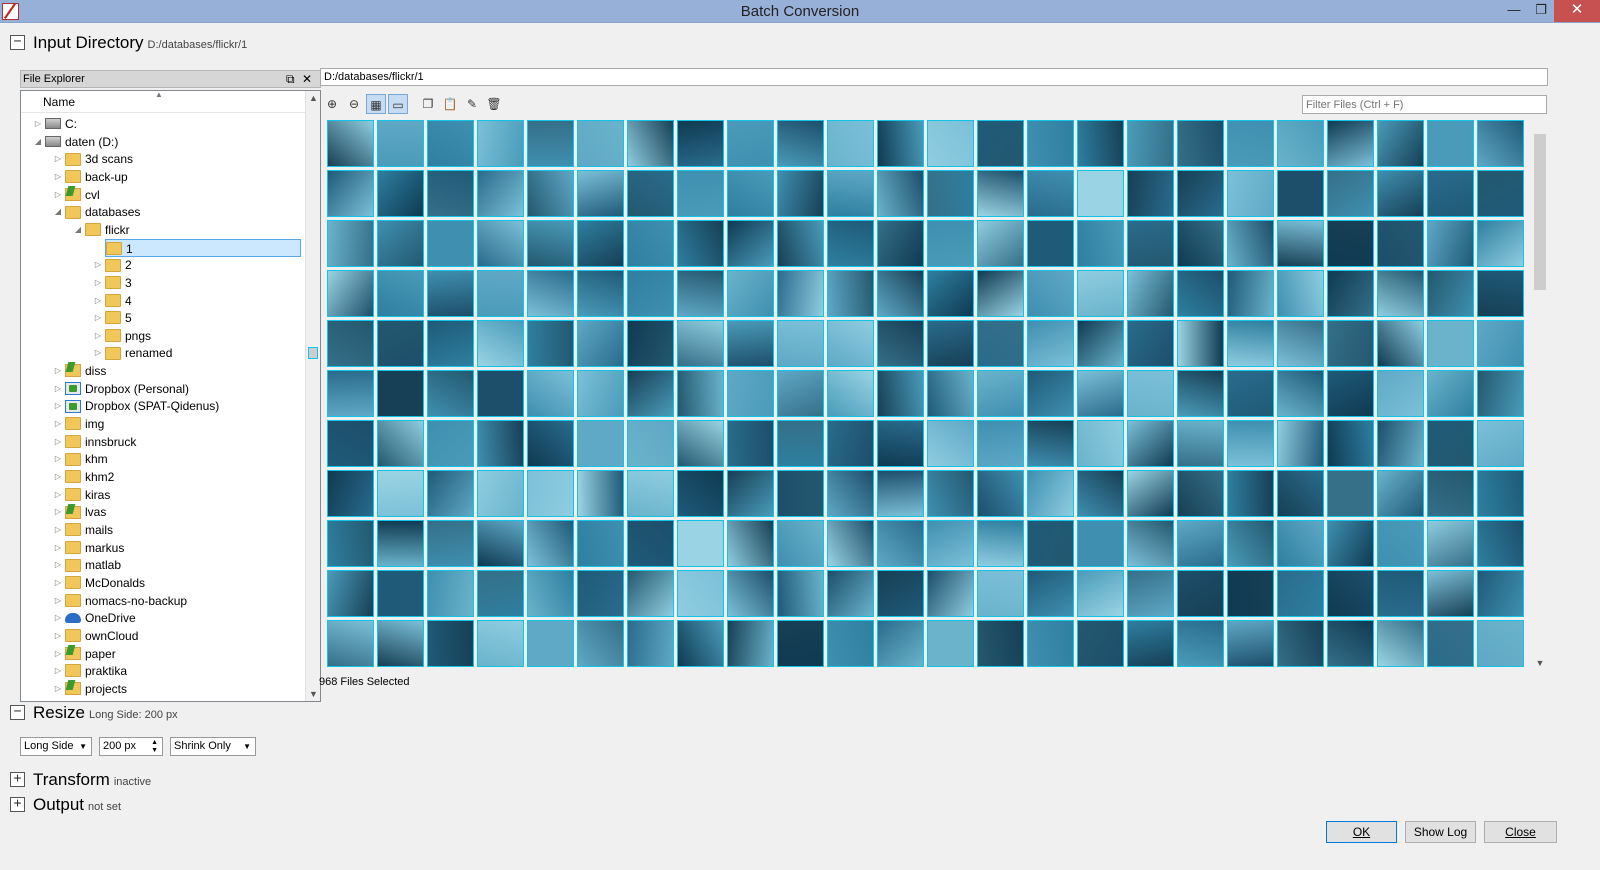 The height and width of the screenshot is (870, 1600). Describe the element at coordinates (78, 371) in the screenshot. I see `tree-item: ▷ diss` at that location.